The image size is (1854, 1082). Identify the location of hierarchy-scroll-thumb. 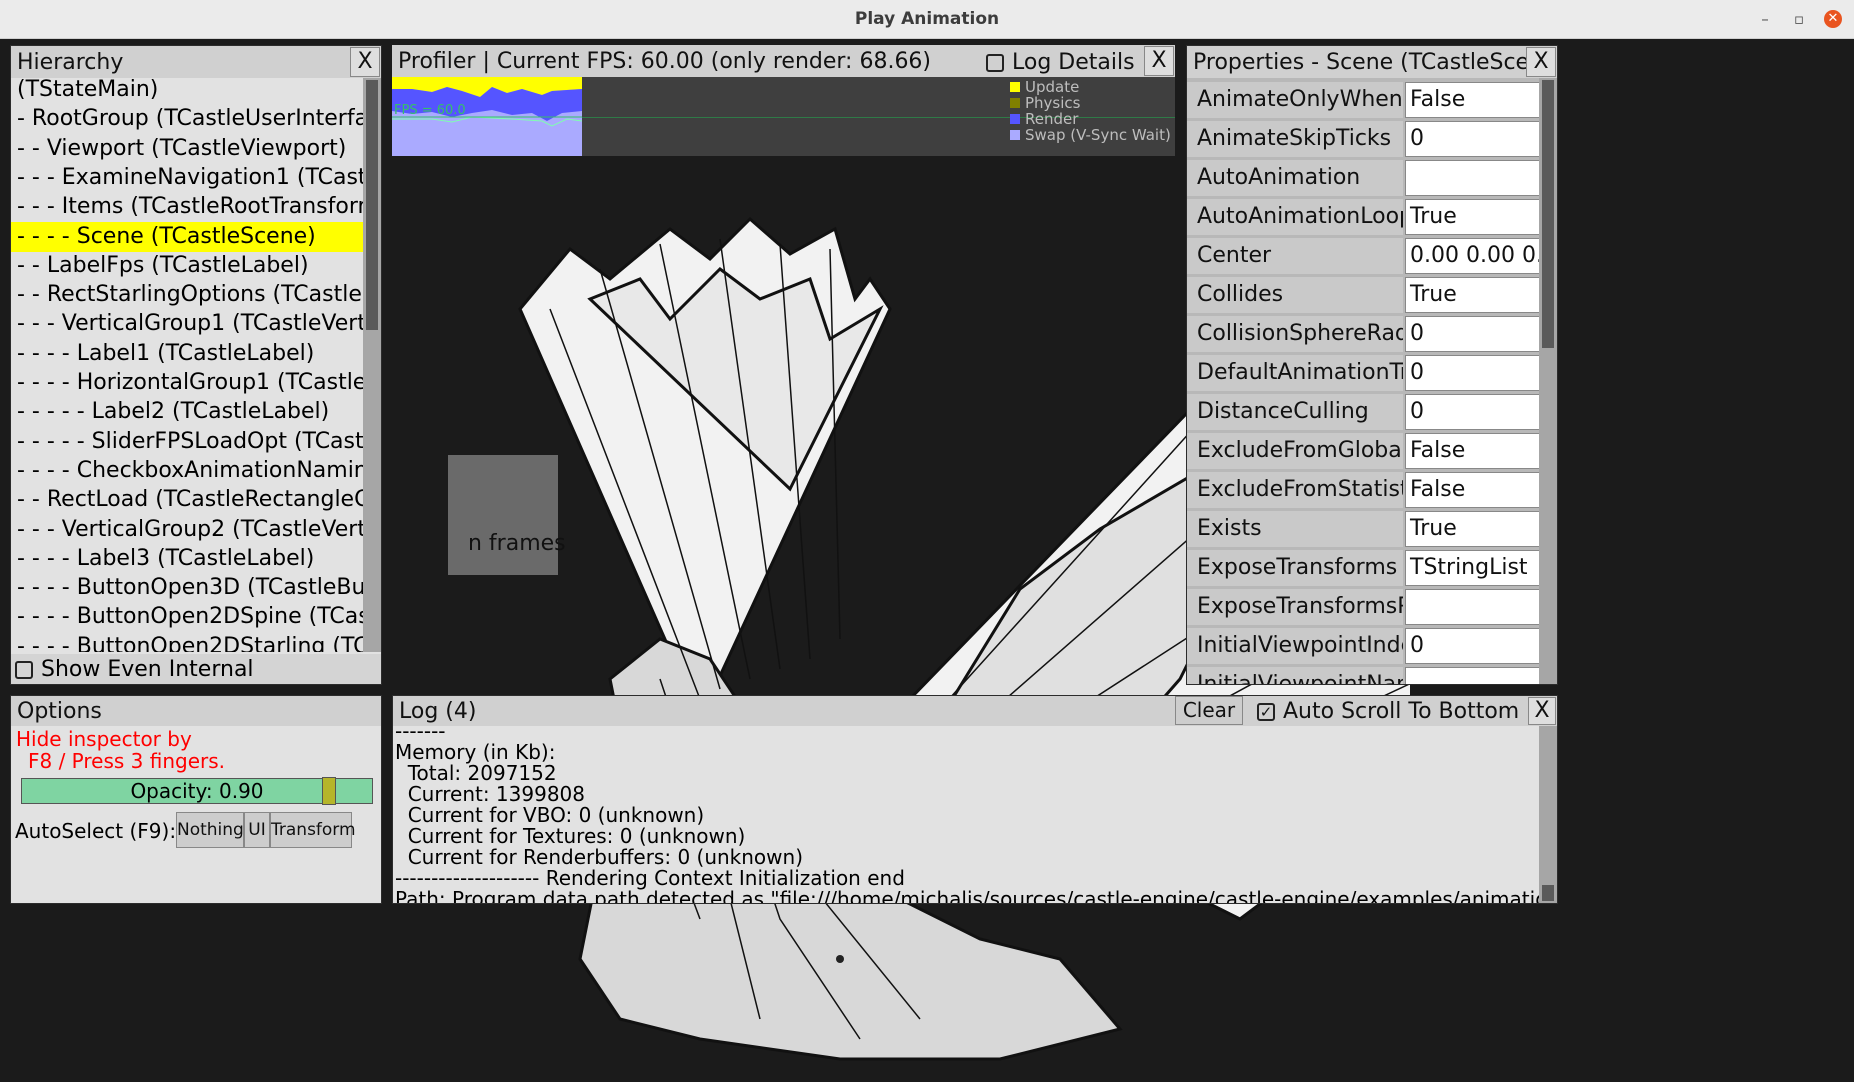
(372, 205).